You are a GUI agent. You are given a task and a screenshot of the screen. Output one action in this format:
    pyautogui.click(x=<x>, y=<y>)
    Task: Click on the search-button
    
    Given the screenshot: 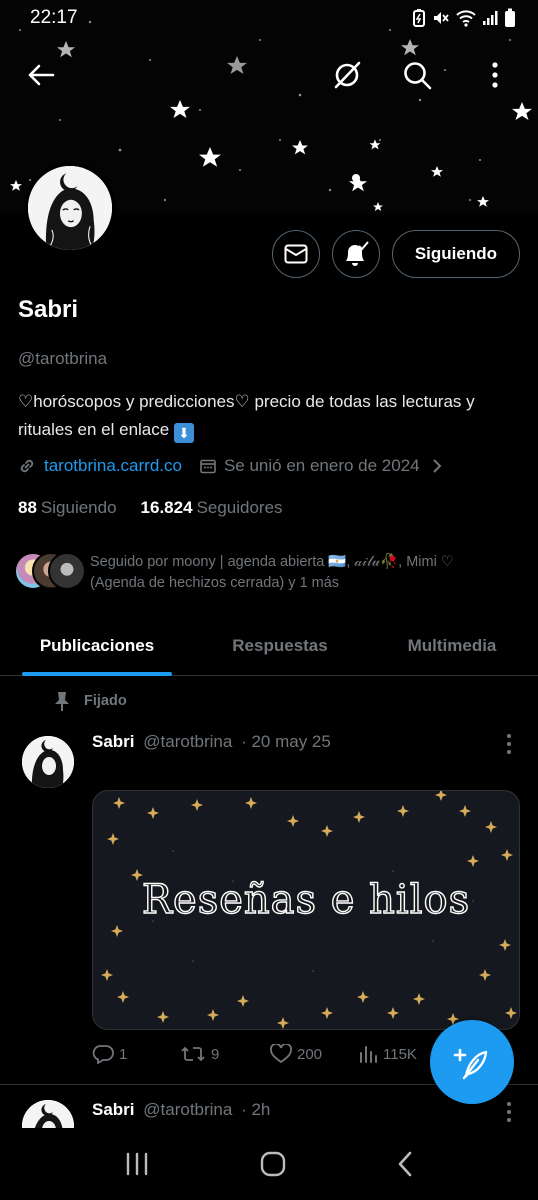 What is the action you would take?
    pyautogui.click(x=417, y=75)
    